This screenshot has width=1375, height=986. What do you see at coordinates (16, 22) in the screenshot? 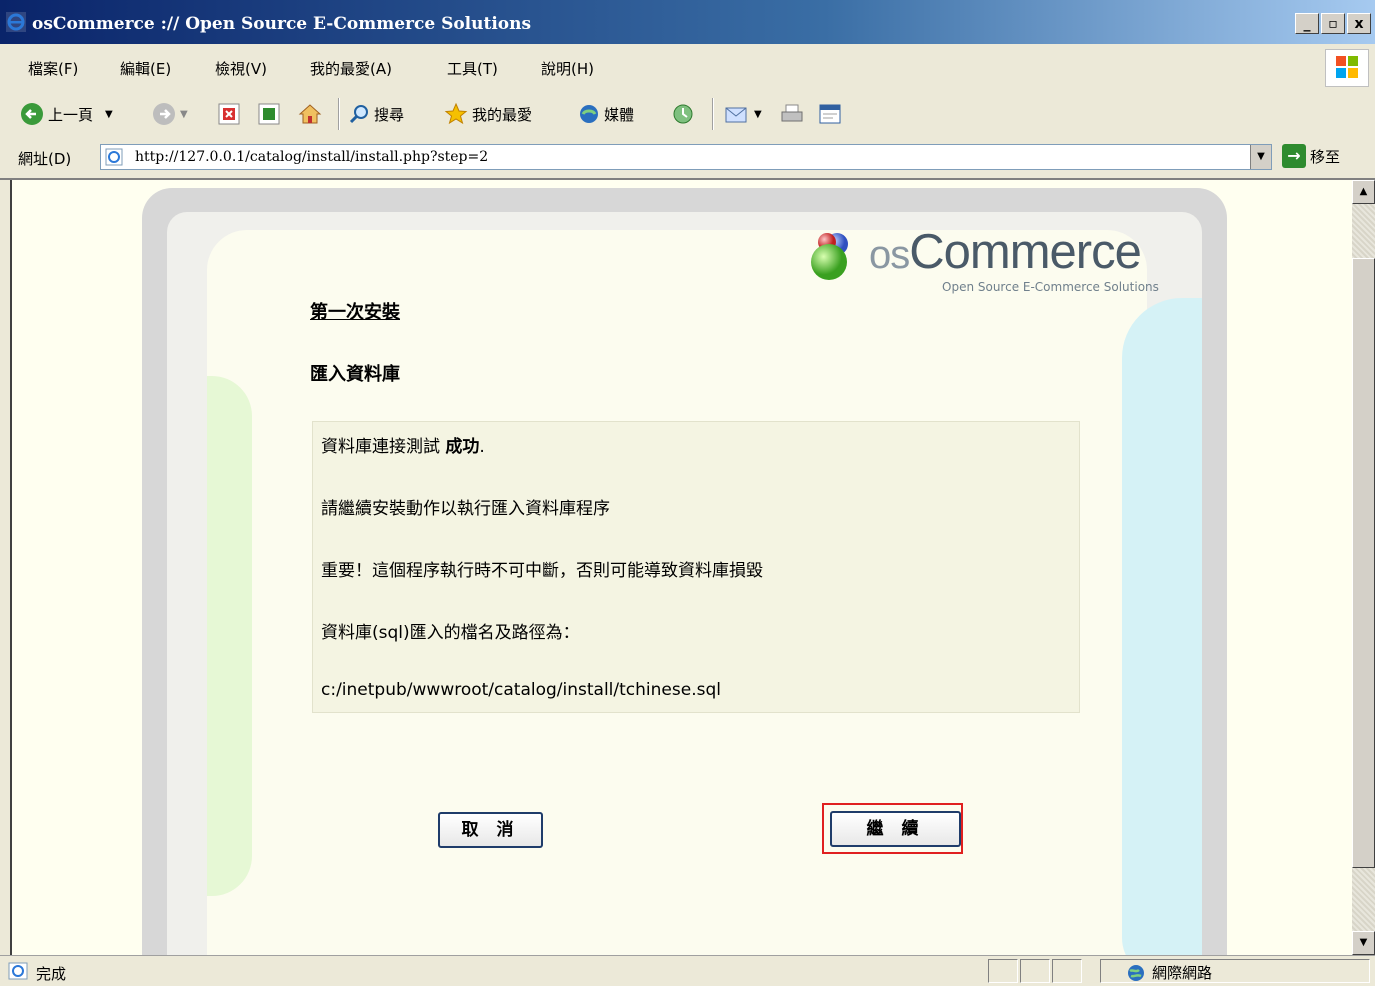
I see `ie-icon` at bounding box center [16, 22].